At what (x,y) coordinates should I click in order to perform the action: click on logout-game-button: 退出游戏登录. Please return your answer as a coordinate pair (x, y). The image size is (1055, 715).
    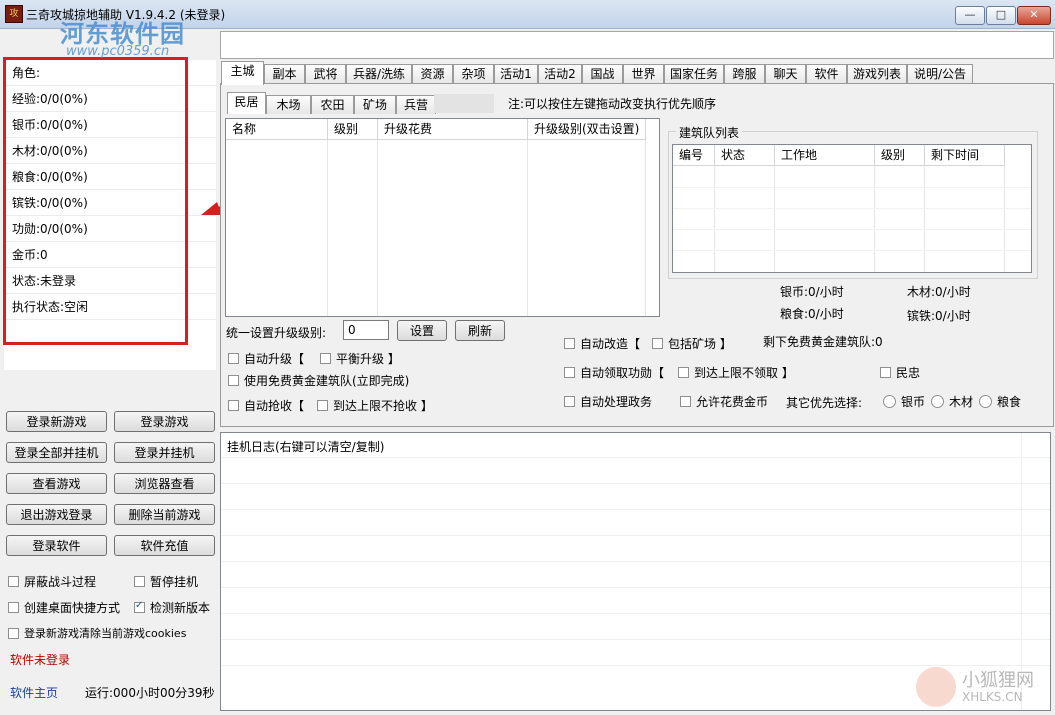
    Looking at the image, I should click on (56, 514).